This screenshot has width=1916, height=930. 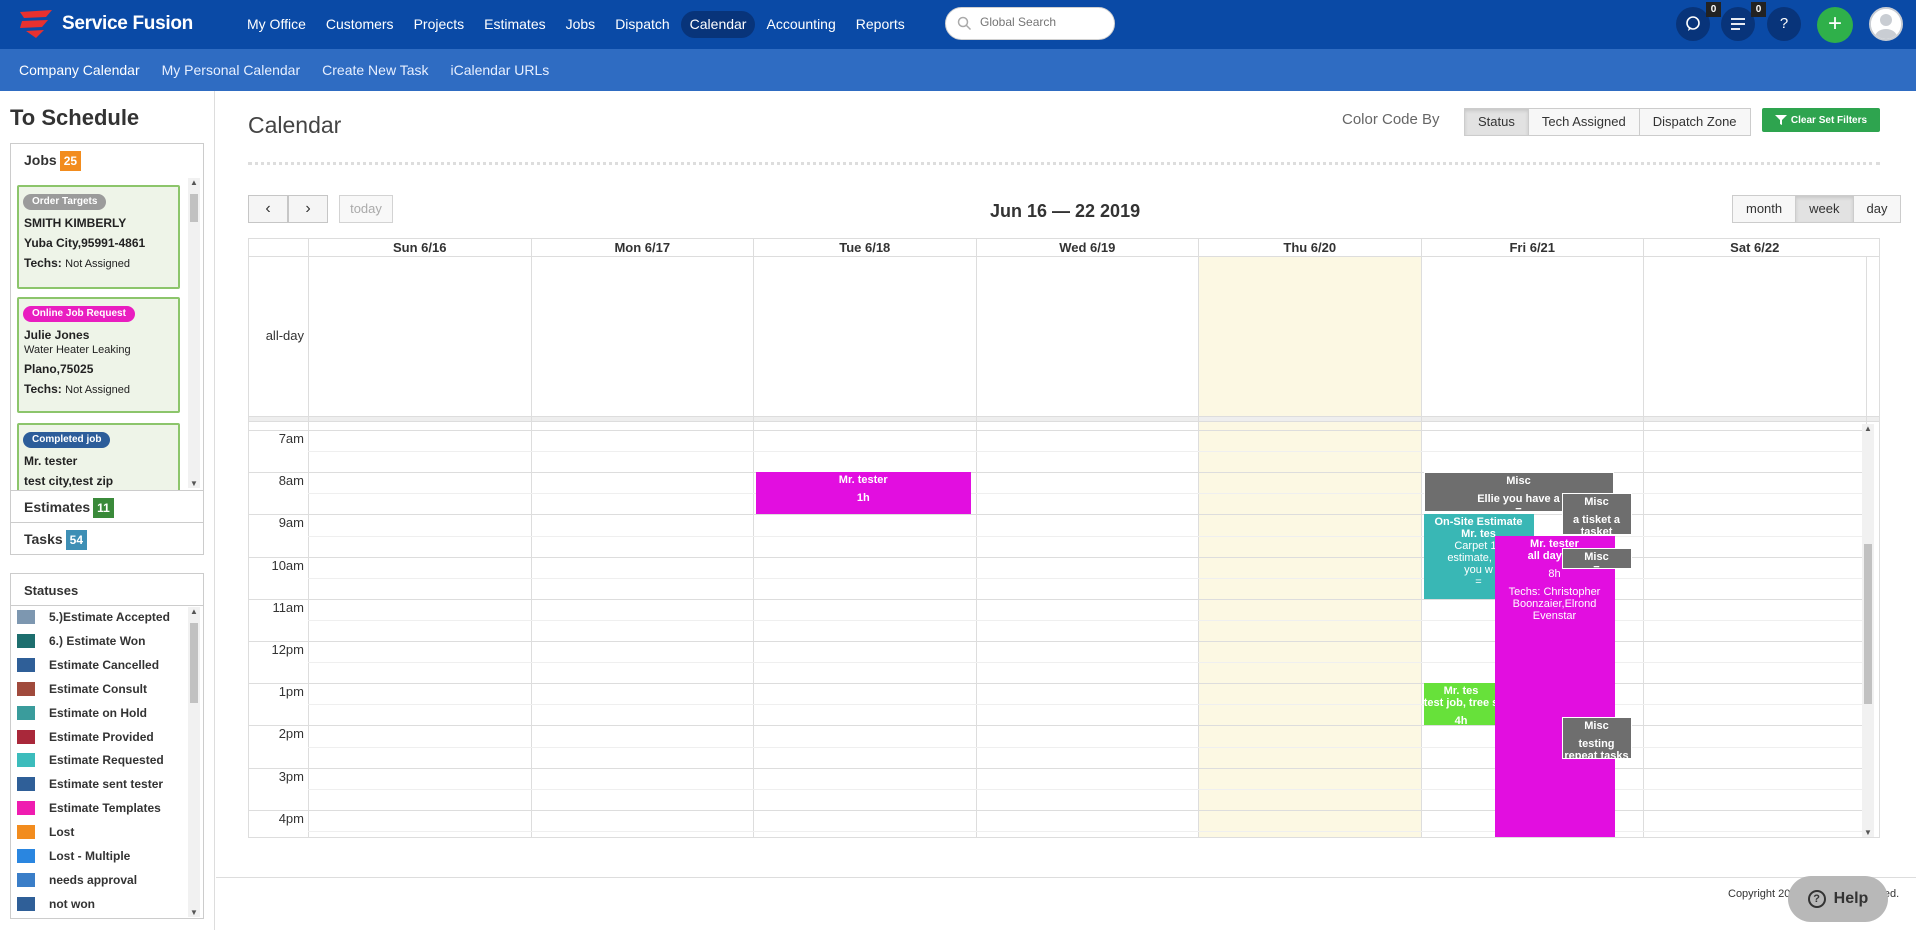 What do you see at coordinates (85, 737) in the screenshot?
I see `status-legend-item: Estimate Provided` at bounding box center [85, 737].